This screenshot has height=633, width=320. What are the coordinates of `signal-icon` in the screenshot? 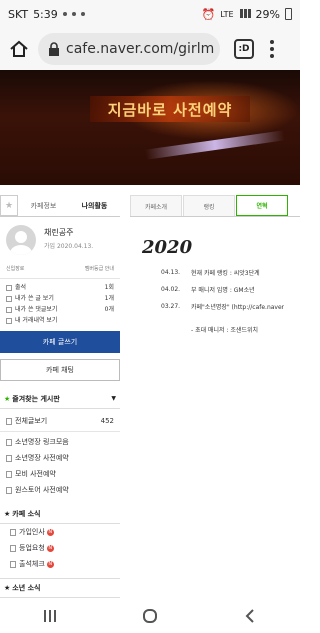 It's located at (245, 14).